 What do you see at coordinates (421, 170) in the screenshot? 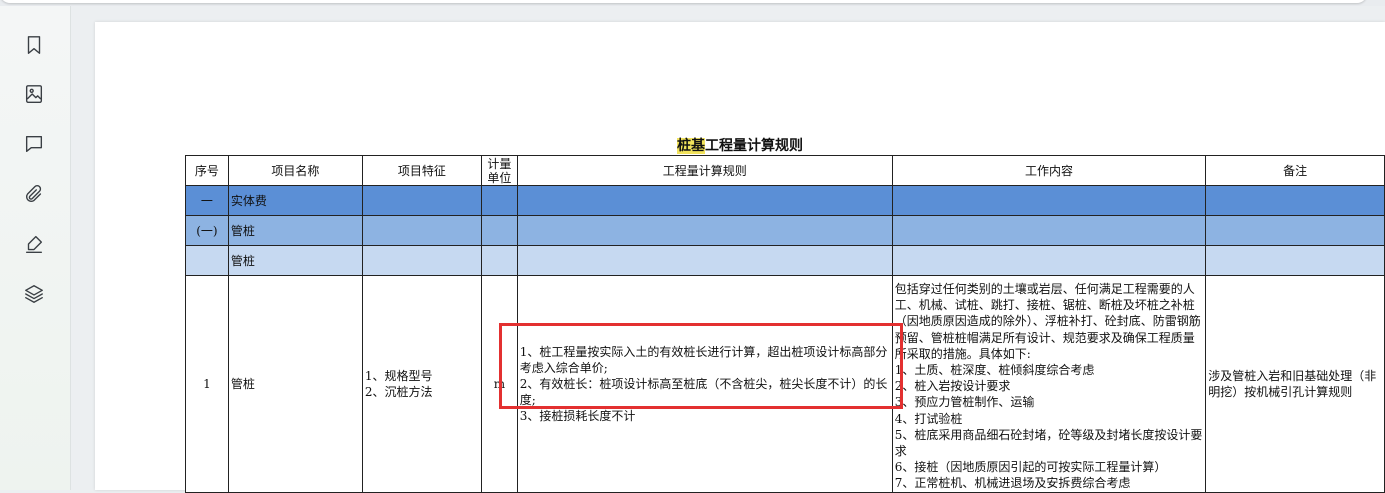
I see `header-feature: 项目特征` at bounding box center [421, 170].